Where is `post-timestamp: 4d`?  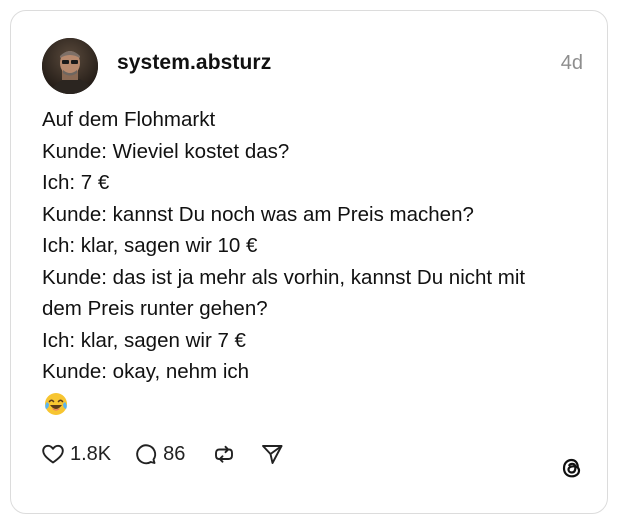
post-timestamp: 4d is located at coordinates (572, 63).